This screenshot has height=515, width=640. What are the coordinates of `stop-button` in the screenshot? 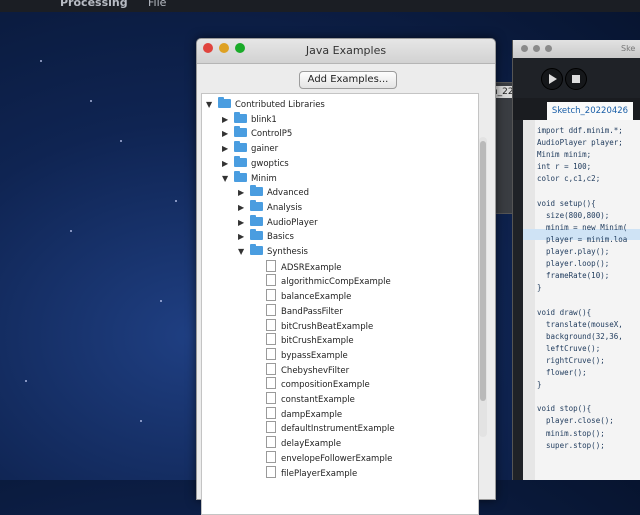 It's located at (576, 79).